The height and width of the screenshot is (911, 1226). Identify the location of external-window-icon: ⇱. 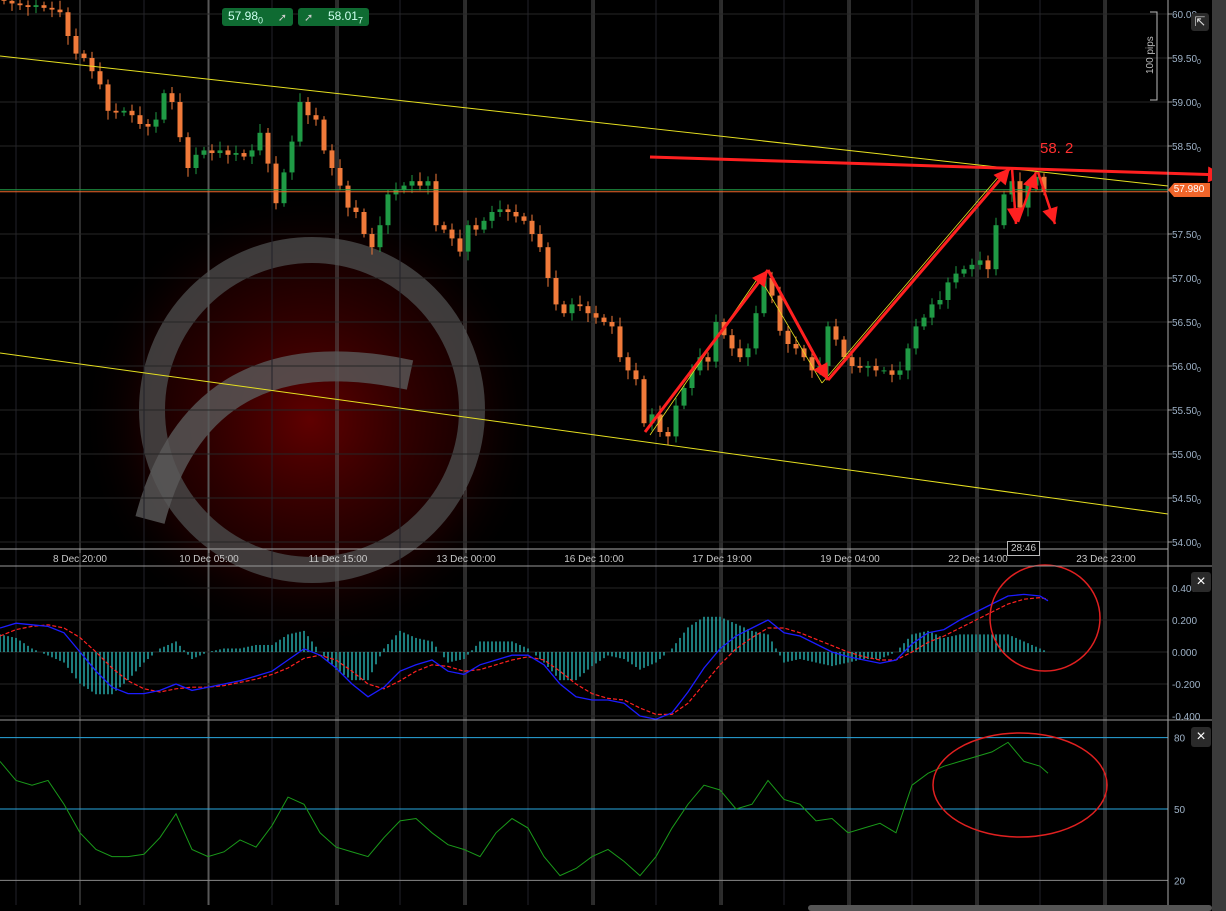
(1200, 22).